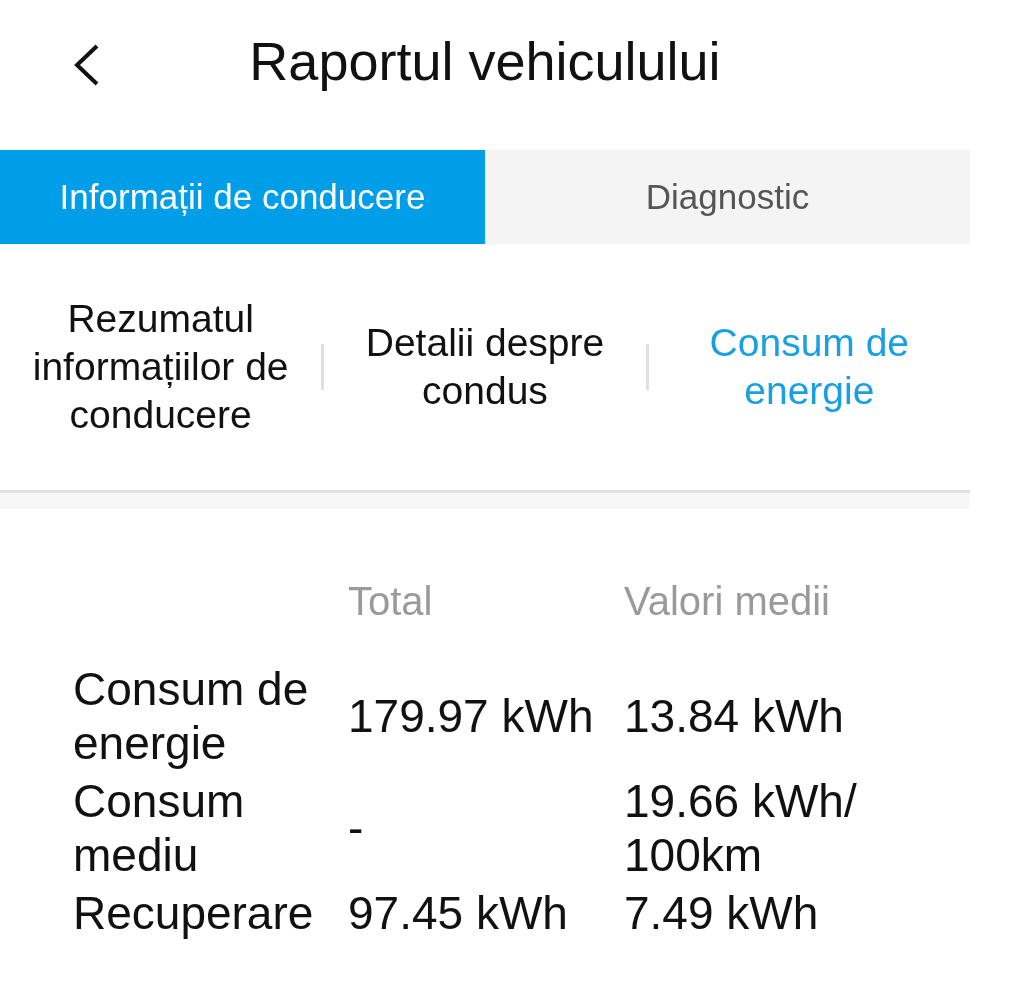 The height and width of the screenshot is (1004, 1036). What do you see at coordinates (734, 716) in the screenshot?
I see `table-cell-text: 13.84 kWh` at bounding box center [734, 716].